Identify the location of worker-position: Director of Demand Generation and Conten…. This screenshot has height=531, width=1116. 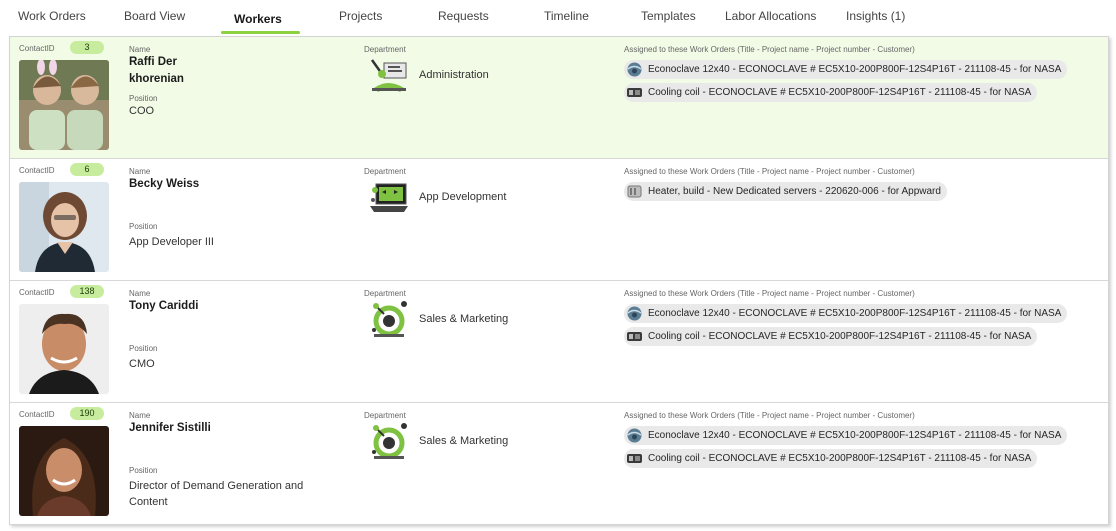
(216, 494).